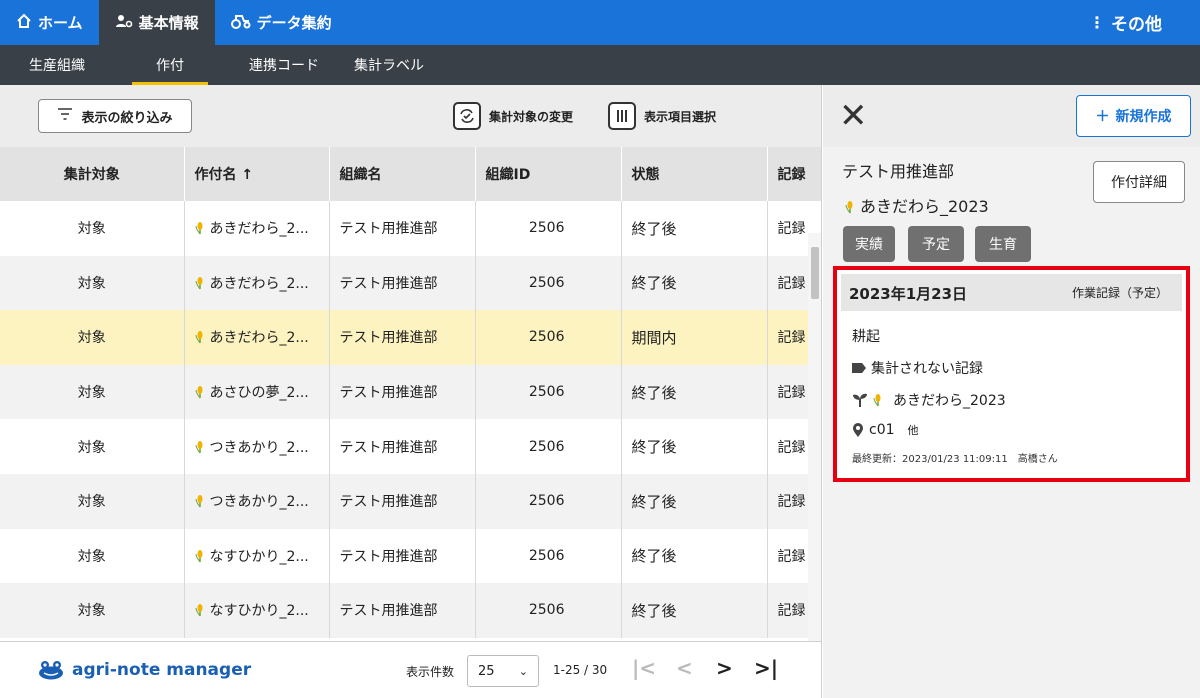  What do you see at coordinates (724, 668) in the screenshot?
I see `next-page-icon: >` at bounding box center [724, 668].